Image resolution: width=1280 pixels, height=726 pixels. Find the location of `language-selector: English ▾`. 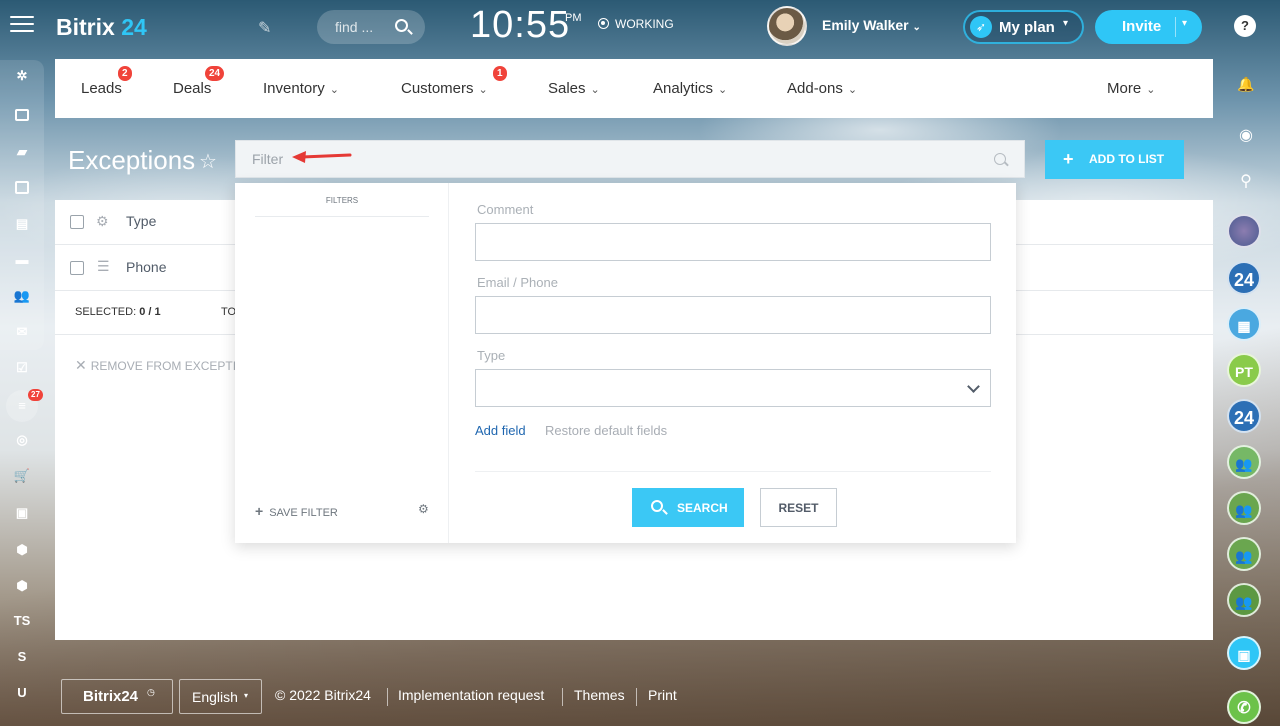

language-selector: English ▾ is located at coordinates (220, 696).